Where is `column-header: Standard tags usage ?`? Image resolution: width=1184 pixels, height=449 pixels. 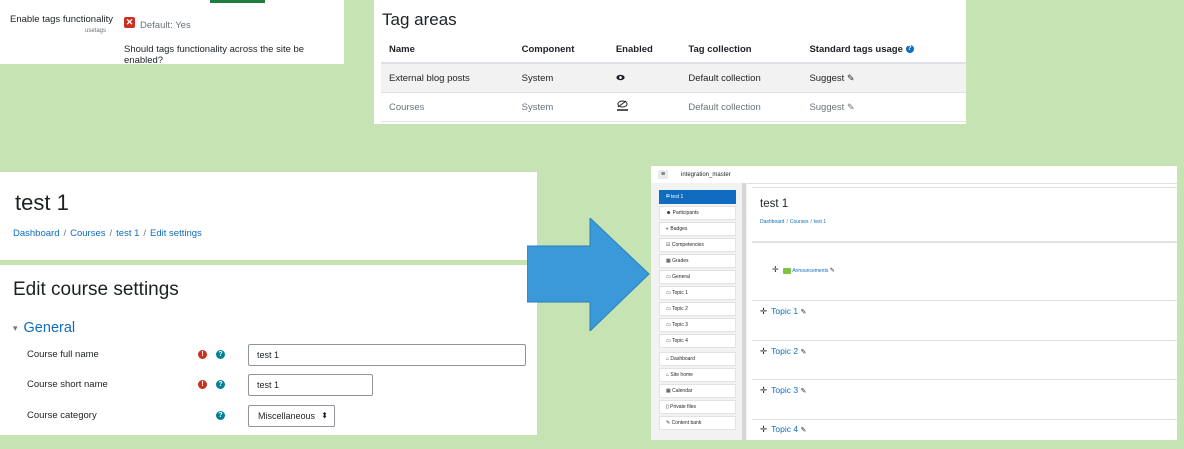 column-header: Standard tags usage ? is located at coordinates (883, 50).